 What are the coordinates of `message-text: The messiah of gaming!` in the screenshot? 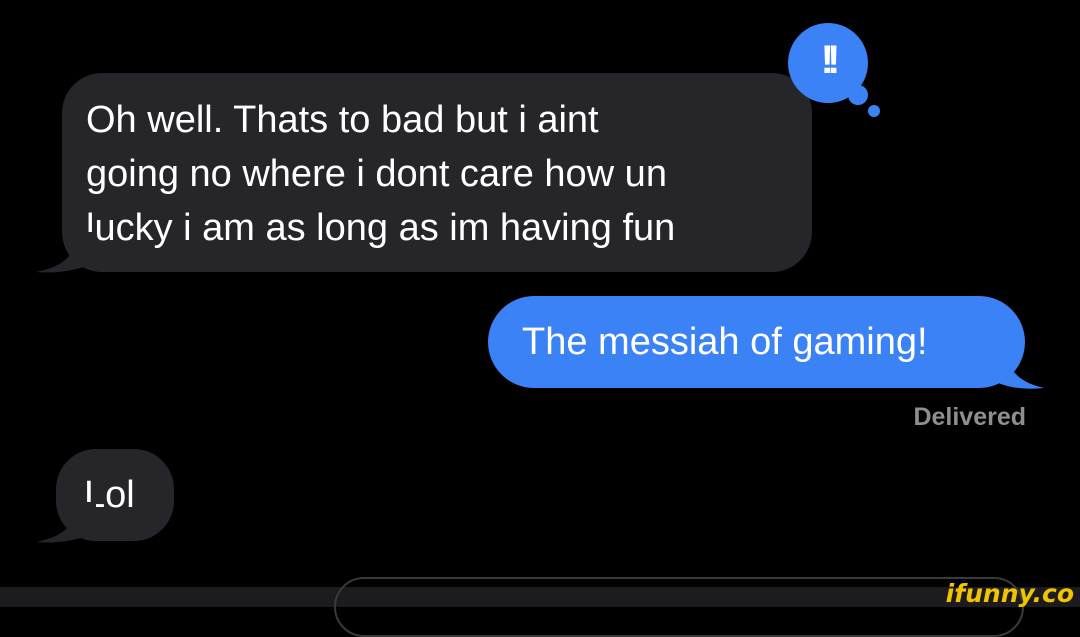 It's located at (725, 342).